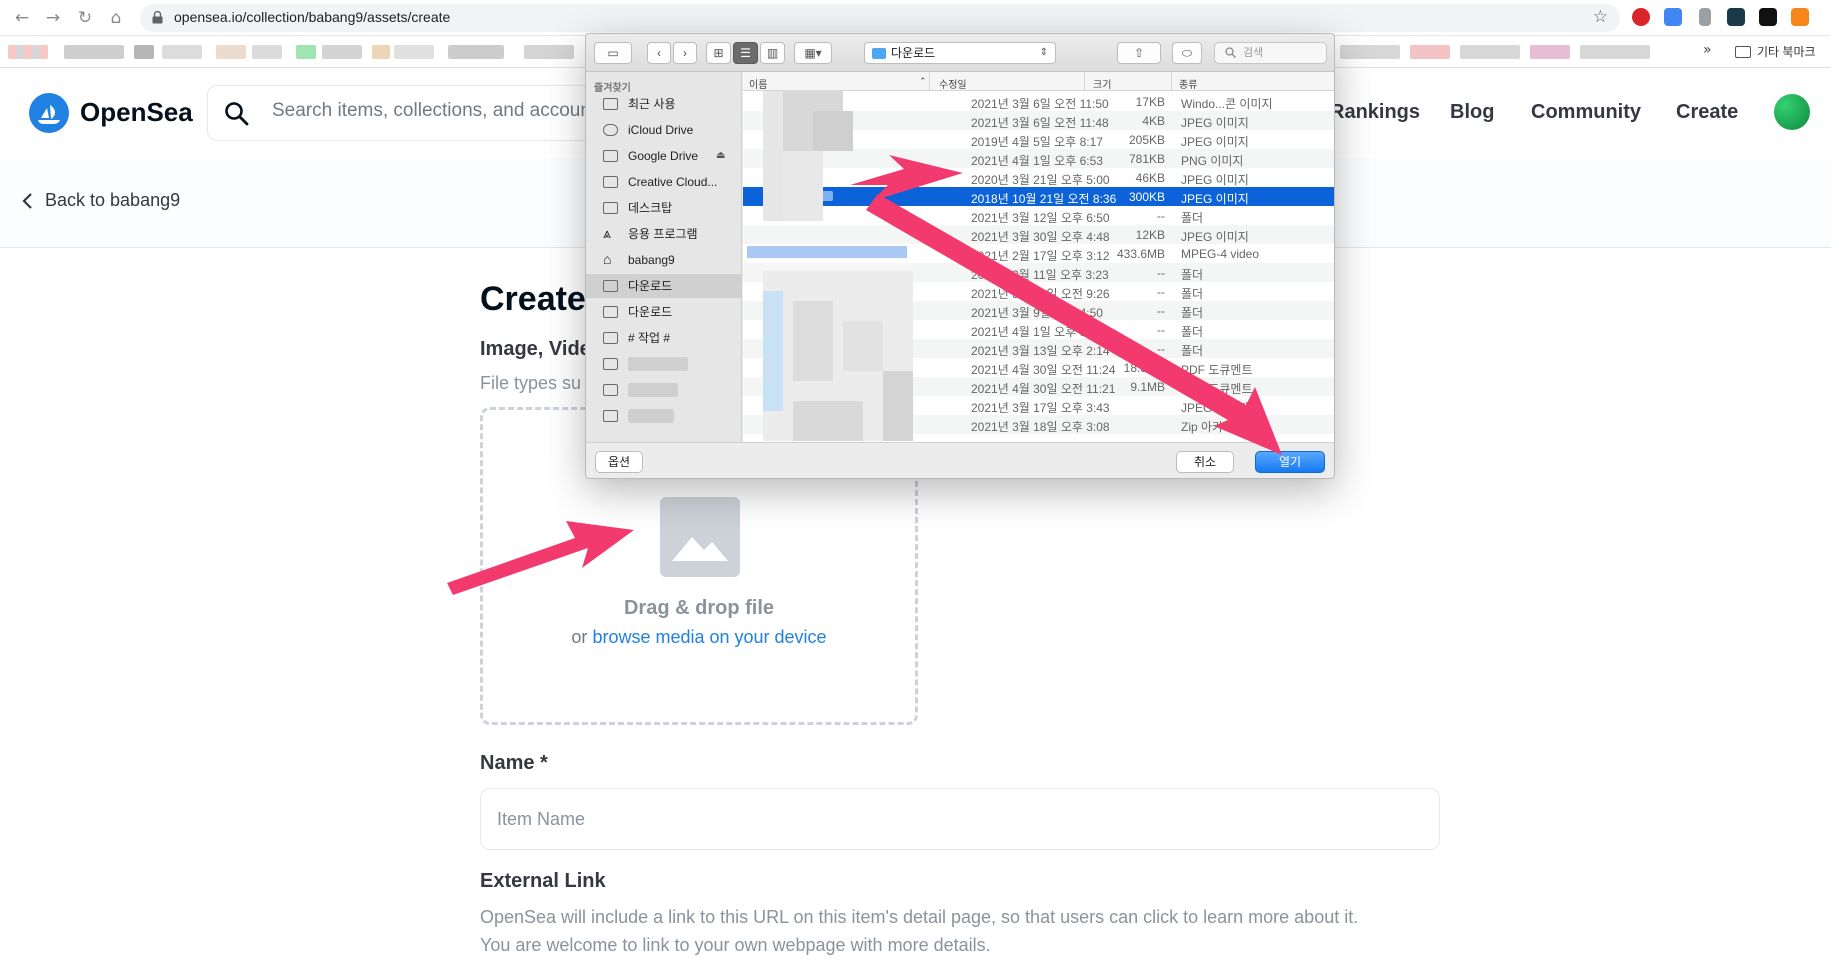  What do you see at coordinates (923, 81) in the screenshot?
I see `sort-chevron-icon: ⌃` at bounding box center [923, 81].